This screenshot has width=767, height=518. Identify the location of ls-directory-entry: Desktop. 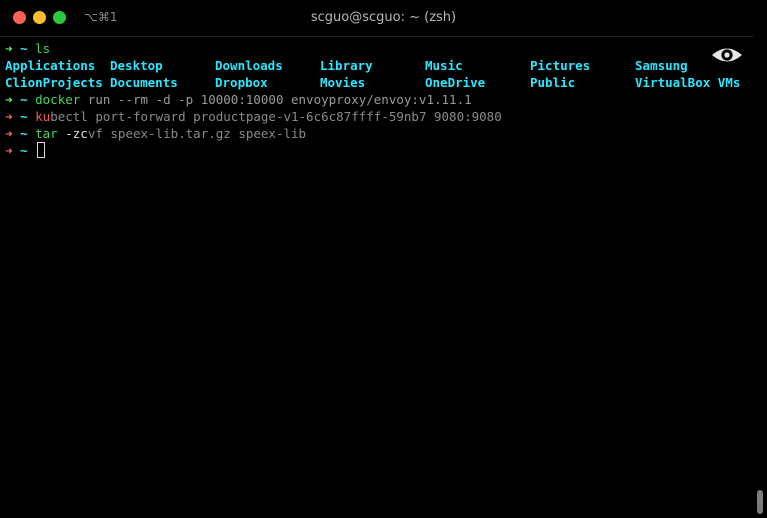
(136, 65).